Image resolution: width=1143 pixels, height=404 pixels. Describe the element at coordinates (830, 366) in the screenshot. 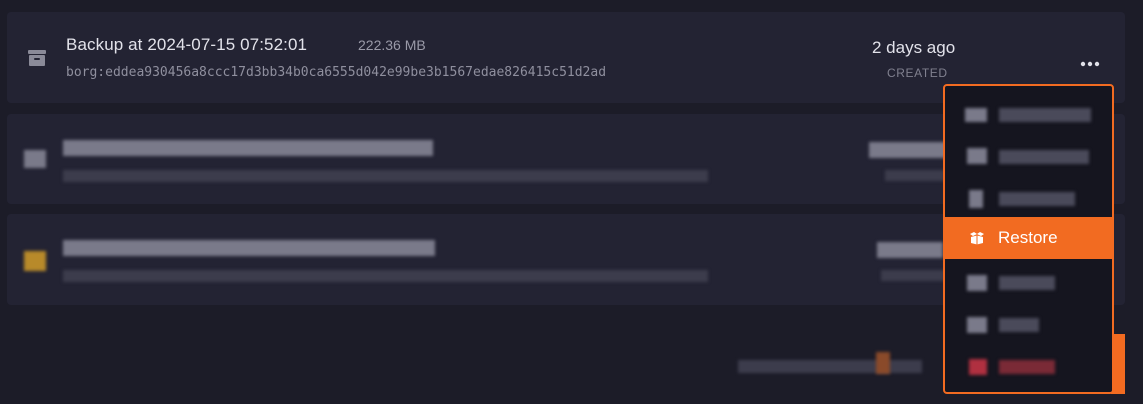

I see `obscured-footer-text` at that location.